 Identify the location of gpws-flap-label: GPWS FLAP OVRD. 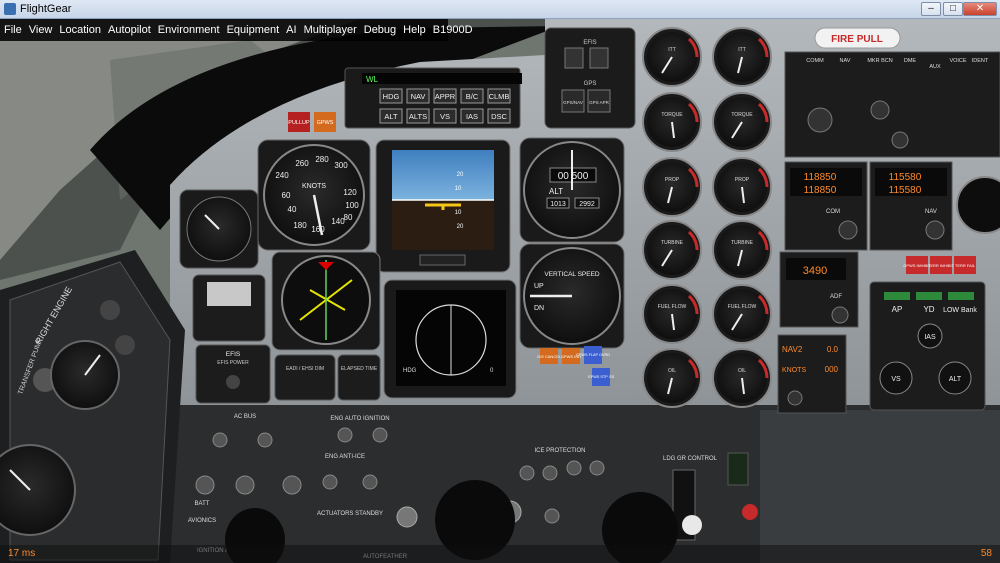
(593, 355).